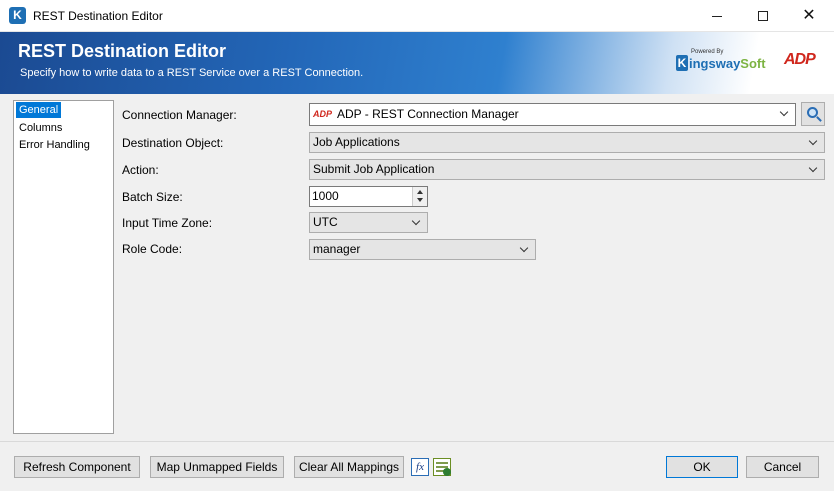  I want to click on window-title: REST Destination Editor, so click(98, 16).